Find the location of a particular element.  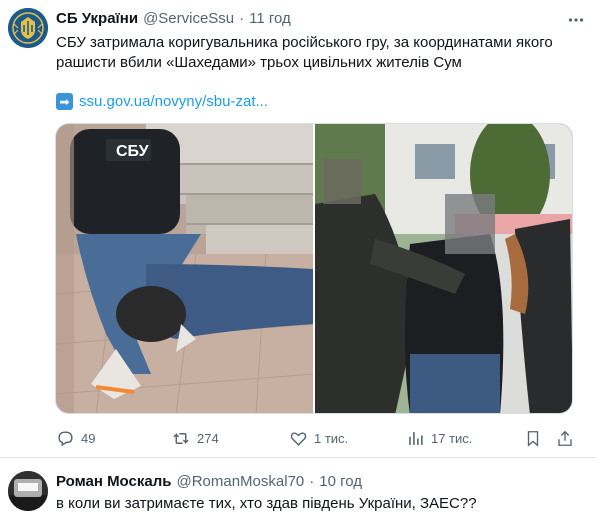

ssu-emblem-icon is located at coordinates (28, 28).